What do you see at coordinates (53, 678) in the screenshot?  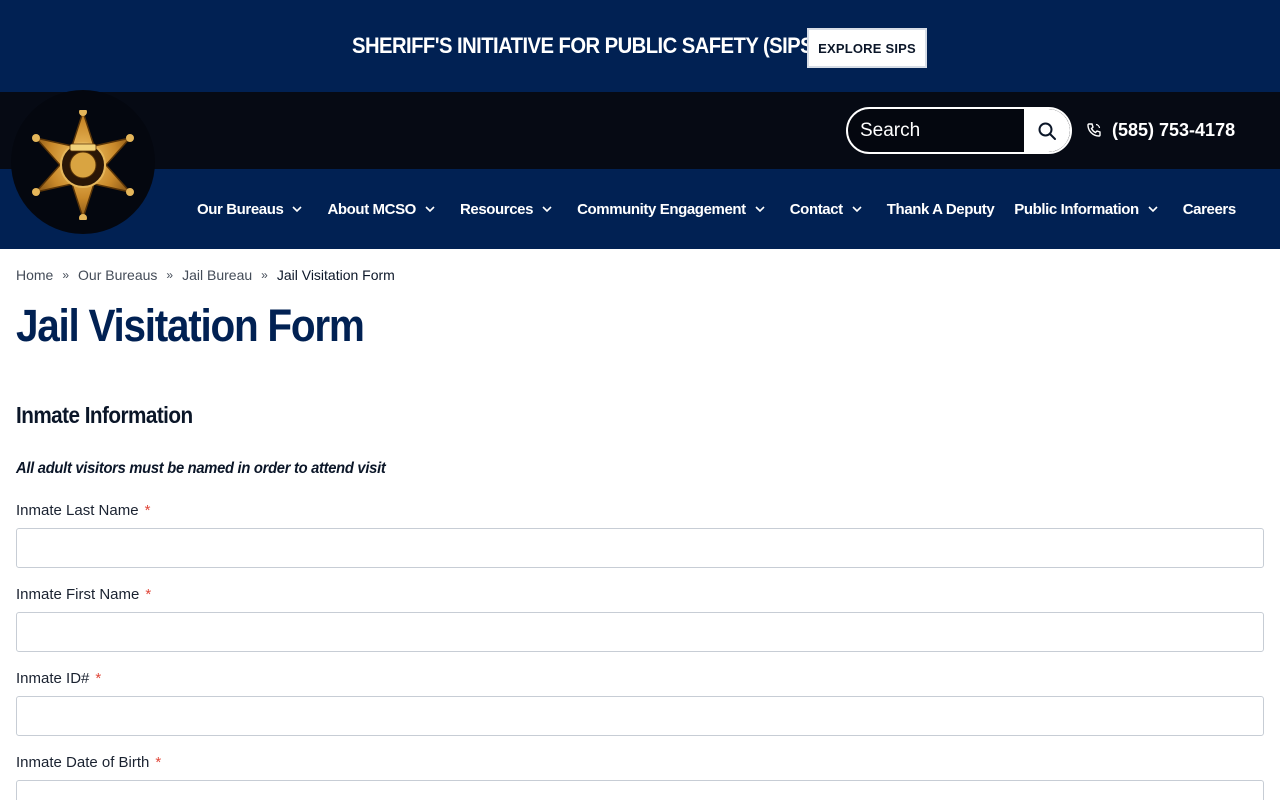 I see `field-label-text: Inmate ID#` at bounding box center [53, 678].